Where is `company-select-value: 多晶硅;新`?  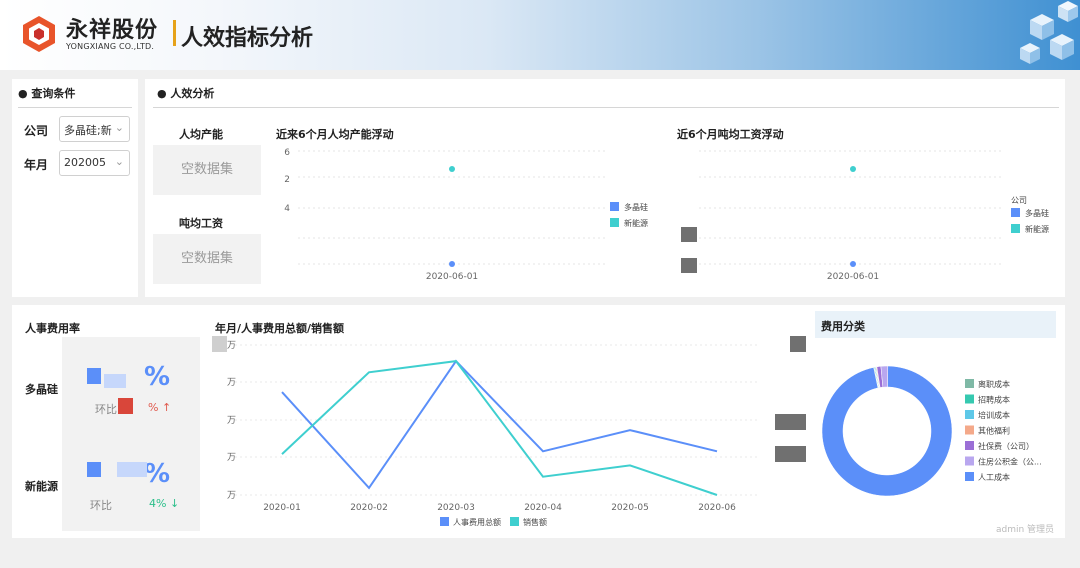
company-select-value: 多晶硅;新 is located at coordinates (88, 130).